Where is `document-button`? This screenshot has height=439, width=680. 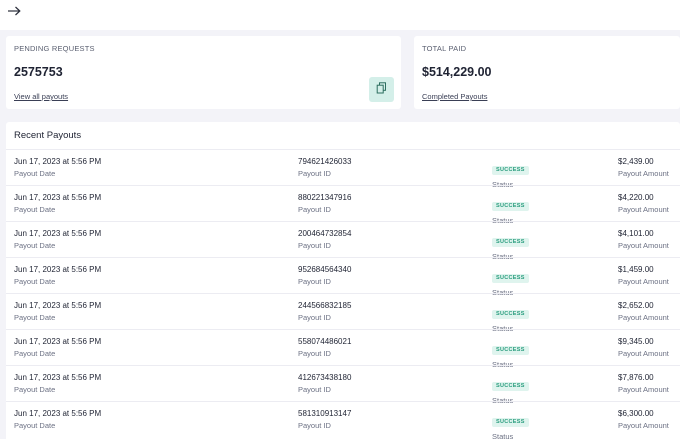 document-button is located at coordinates (381, 89).